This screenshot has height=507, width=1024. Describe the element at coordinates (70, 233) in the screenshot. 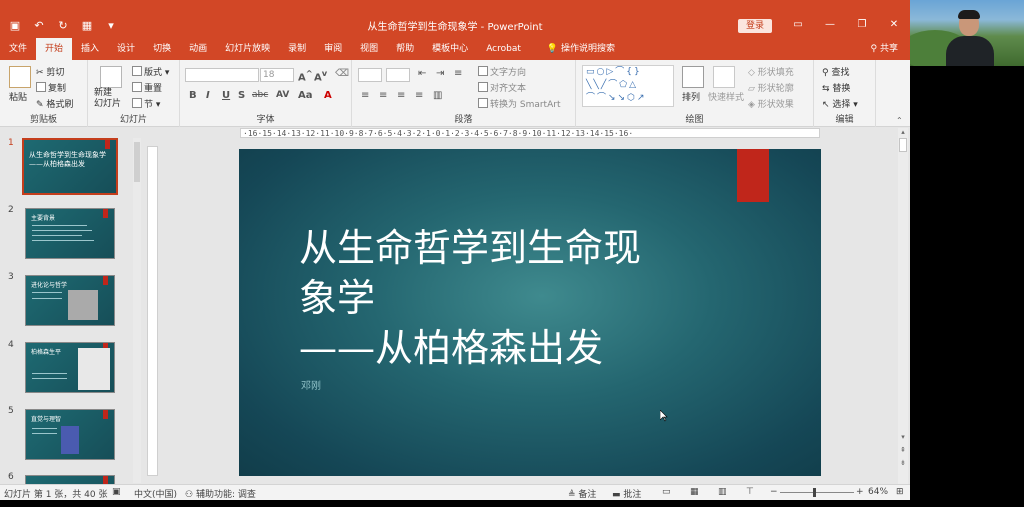

I see `thumbnail-slide-2: 主要背景` at that location.